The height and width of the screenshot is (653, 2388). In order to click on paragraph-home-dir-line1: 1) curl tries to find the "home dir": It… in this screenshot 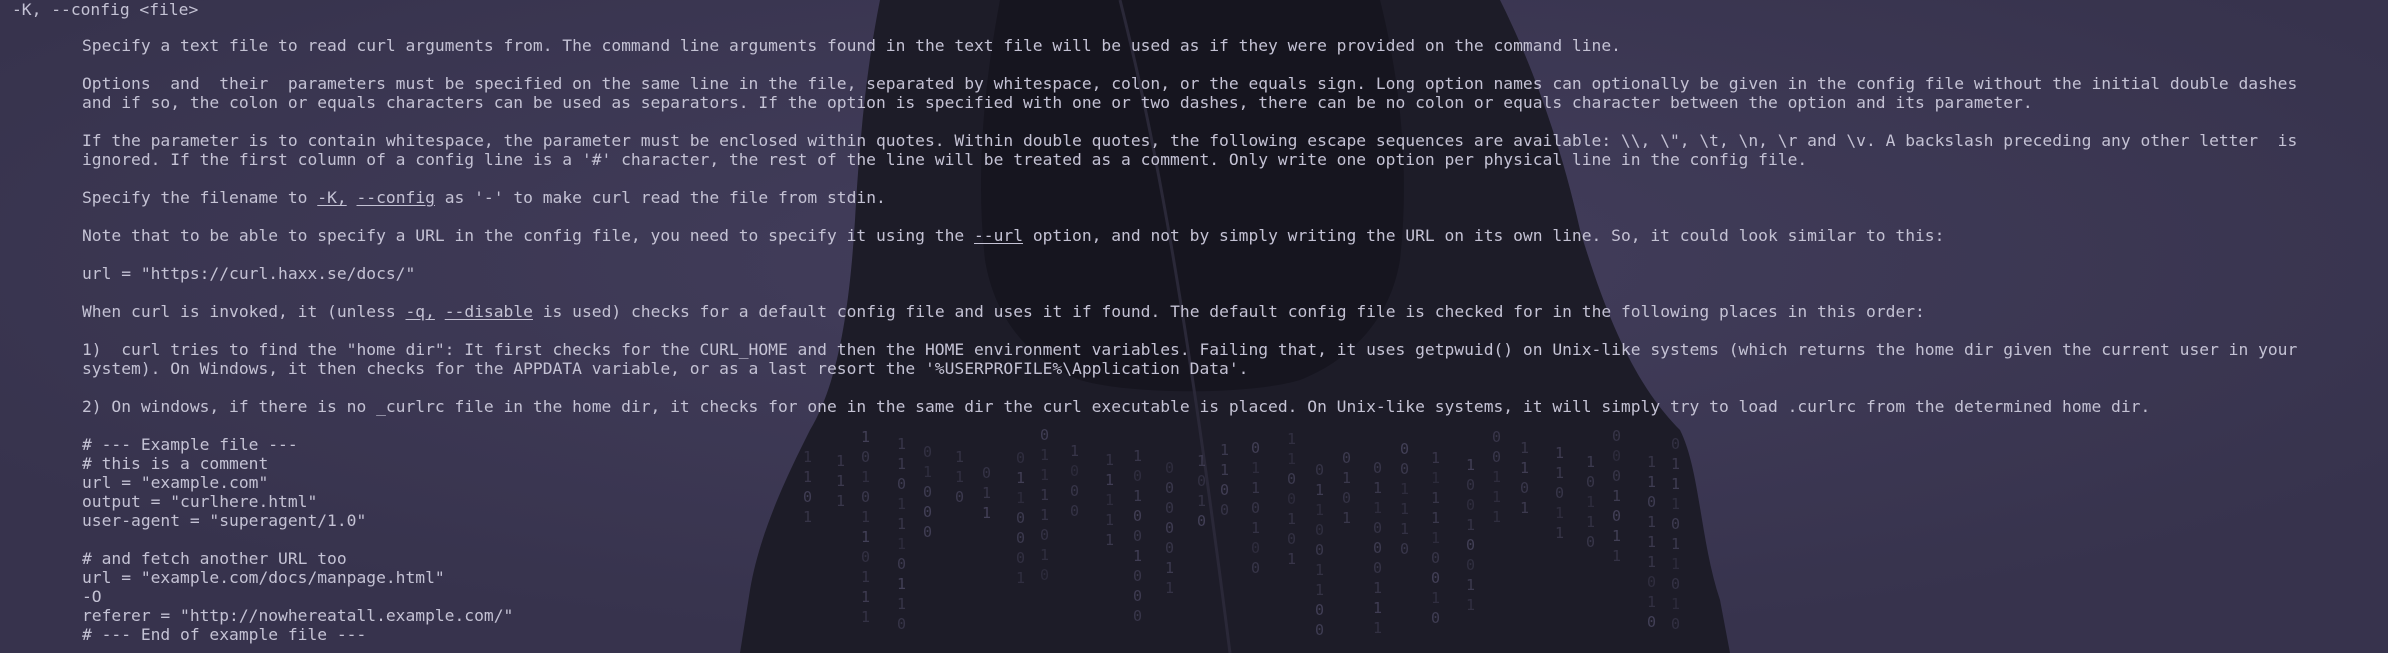, I will do `click(1190, 349)`.